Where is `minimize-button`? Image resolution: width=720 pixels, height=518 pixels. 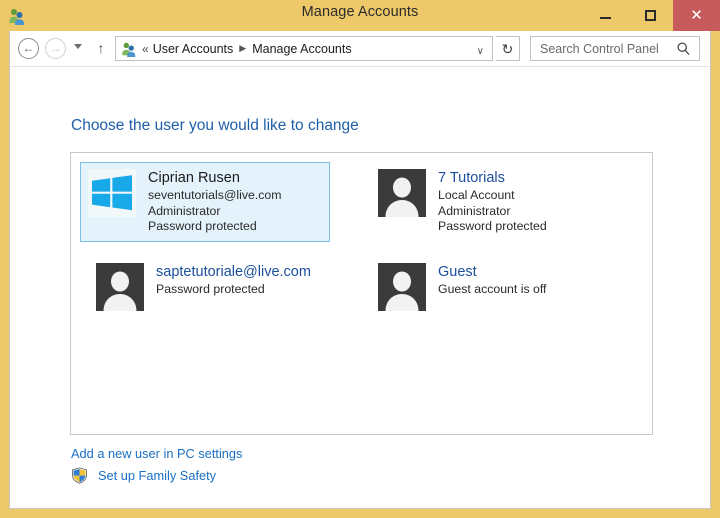 minimize-button is located at coordinates (605, 15).